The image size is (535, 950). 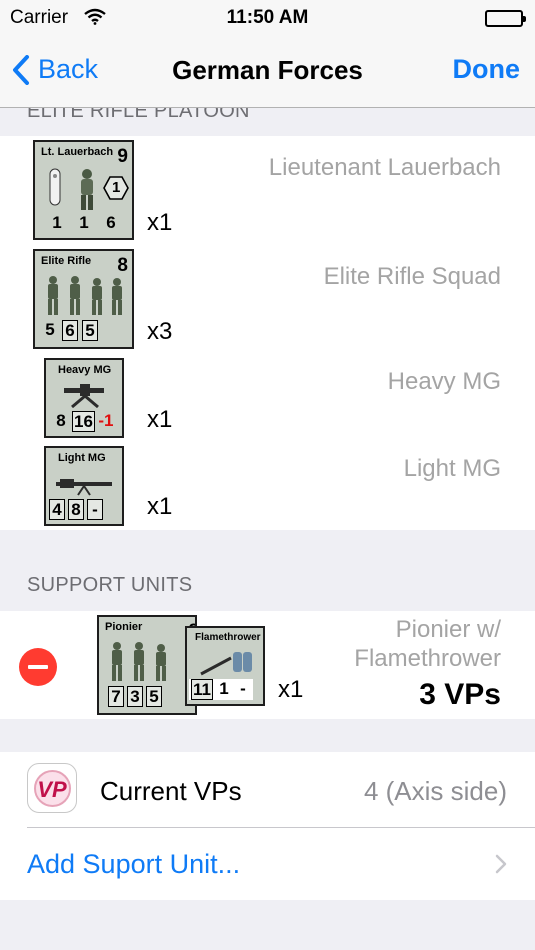 I want to click on status-bar: Carrier 11:50 AM, so click(x=267, y=20).